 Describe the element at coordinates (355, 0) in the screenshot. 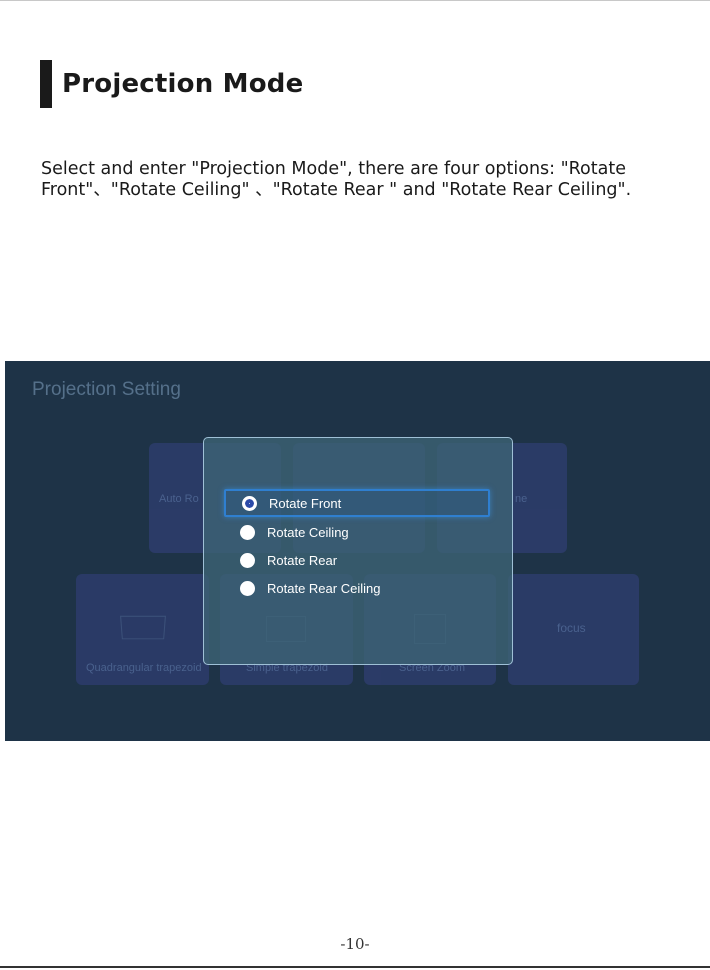

I see `top-rule` at that location.